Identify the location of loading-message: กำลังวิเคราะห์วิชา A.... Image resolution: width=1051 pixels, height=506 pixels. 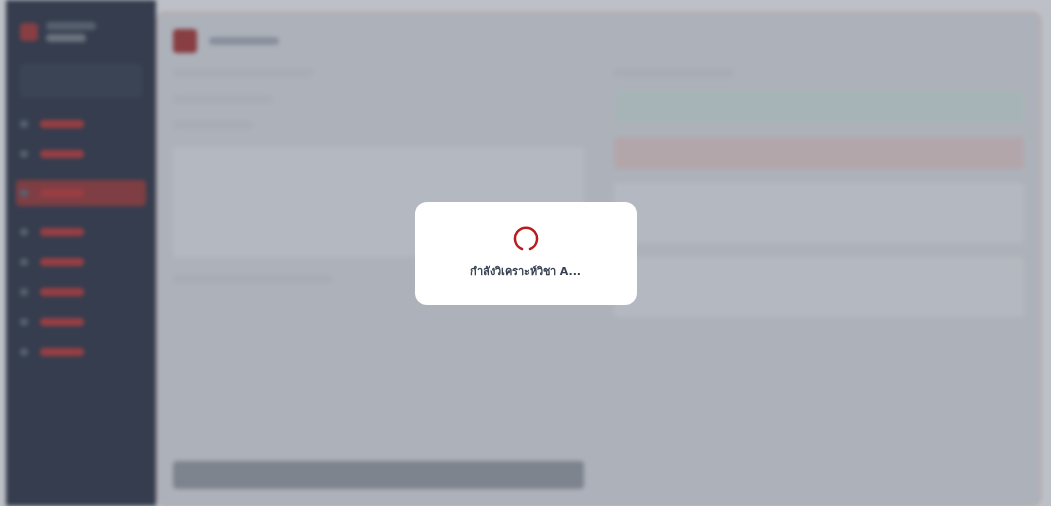
(525, 271).